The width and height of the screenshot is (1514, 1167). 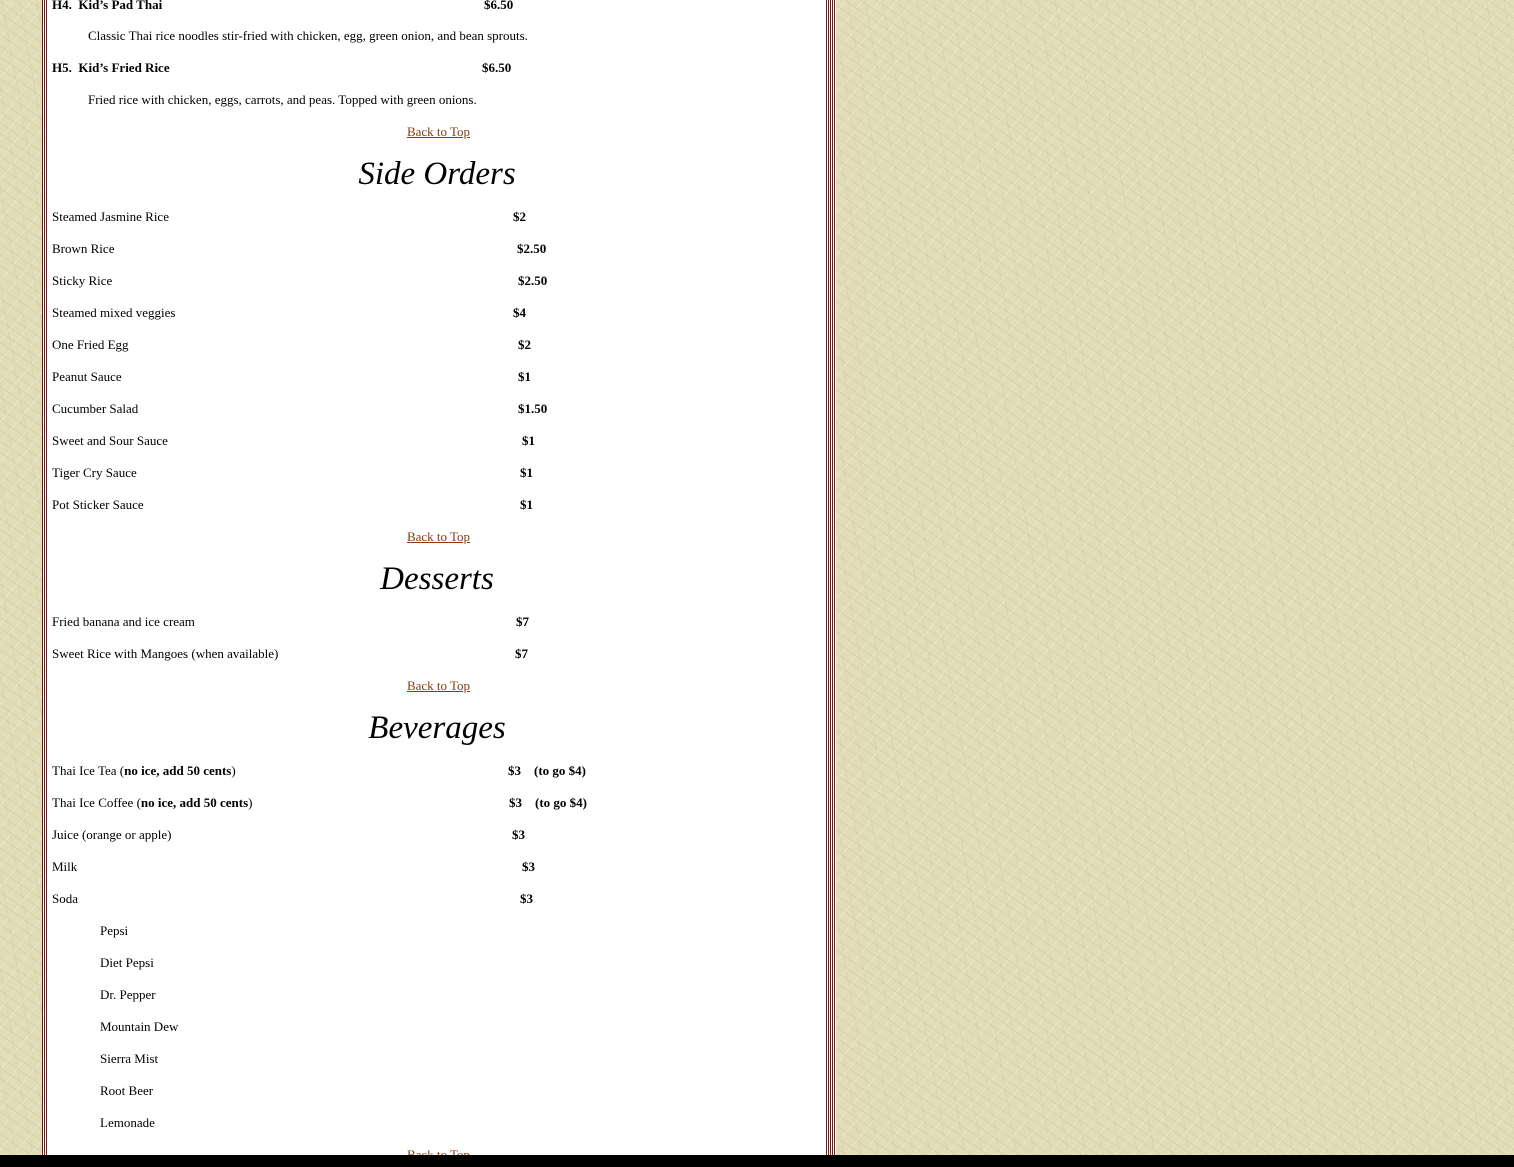 What do you see at coordinates (123, 621) in the screenshot?
I see `dessert-item-name: Fried banana and ice cream` at bounding box center [123, 621].